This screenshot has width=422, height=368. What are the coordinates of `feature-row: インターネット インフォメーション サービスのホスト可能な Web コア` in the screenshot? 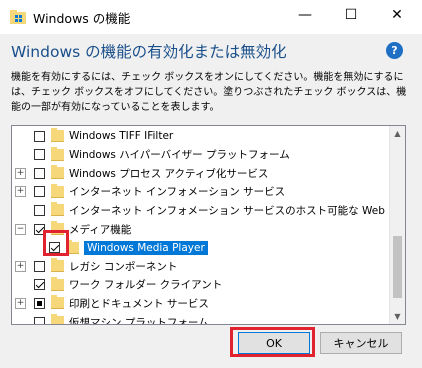 It's located at (208, 210).